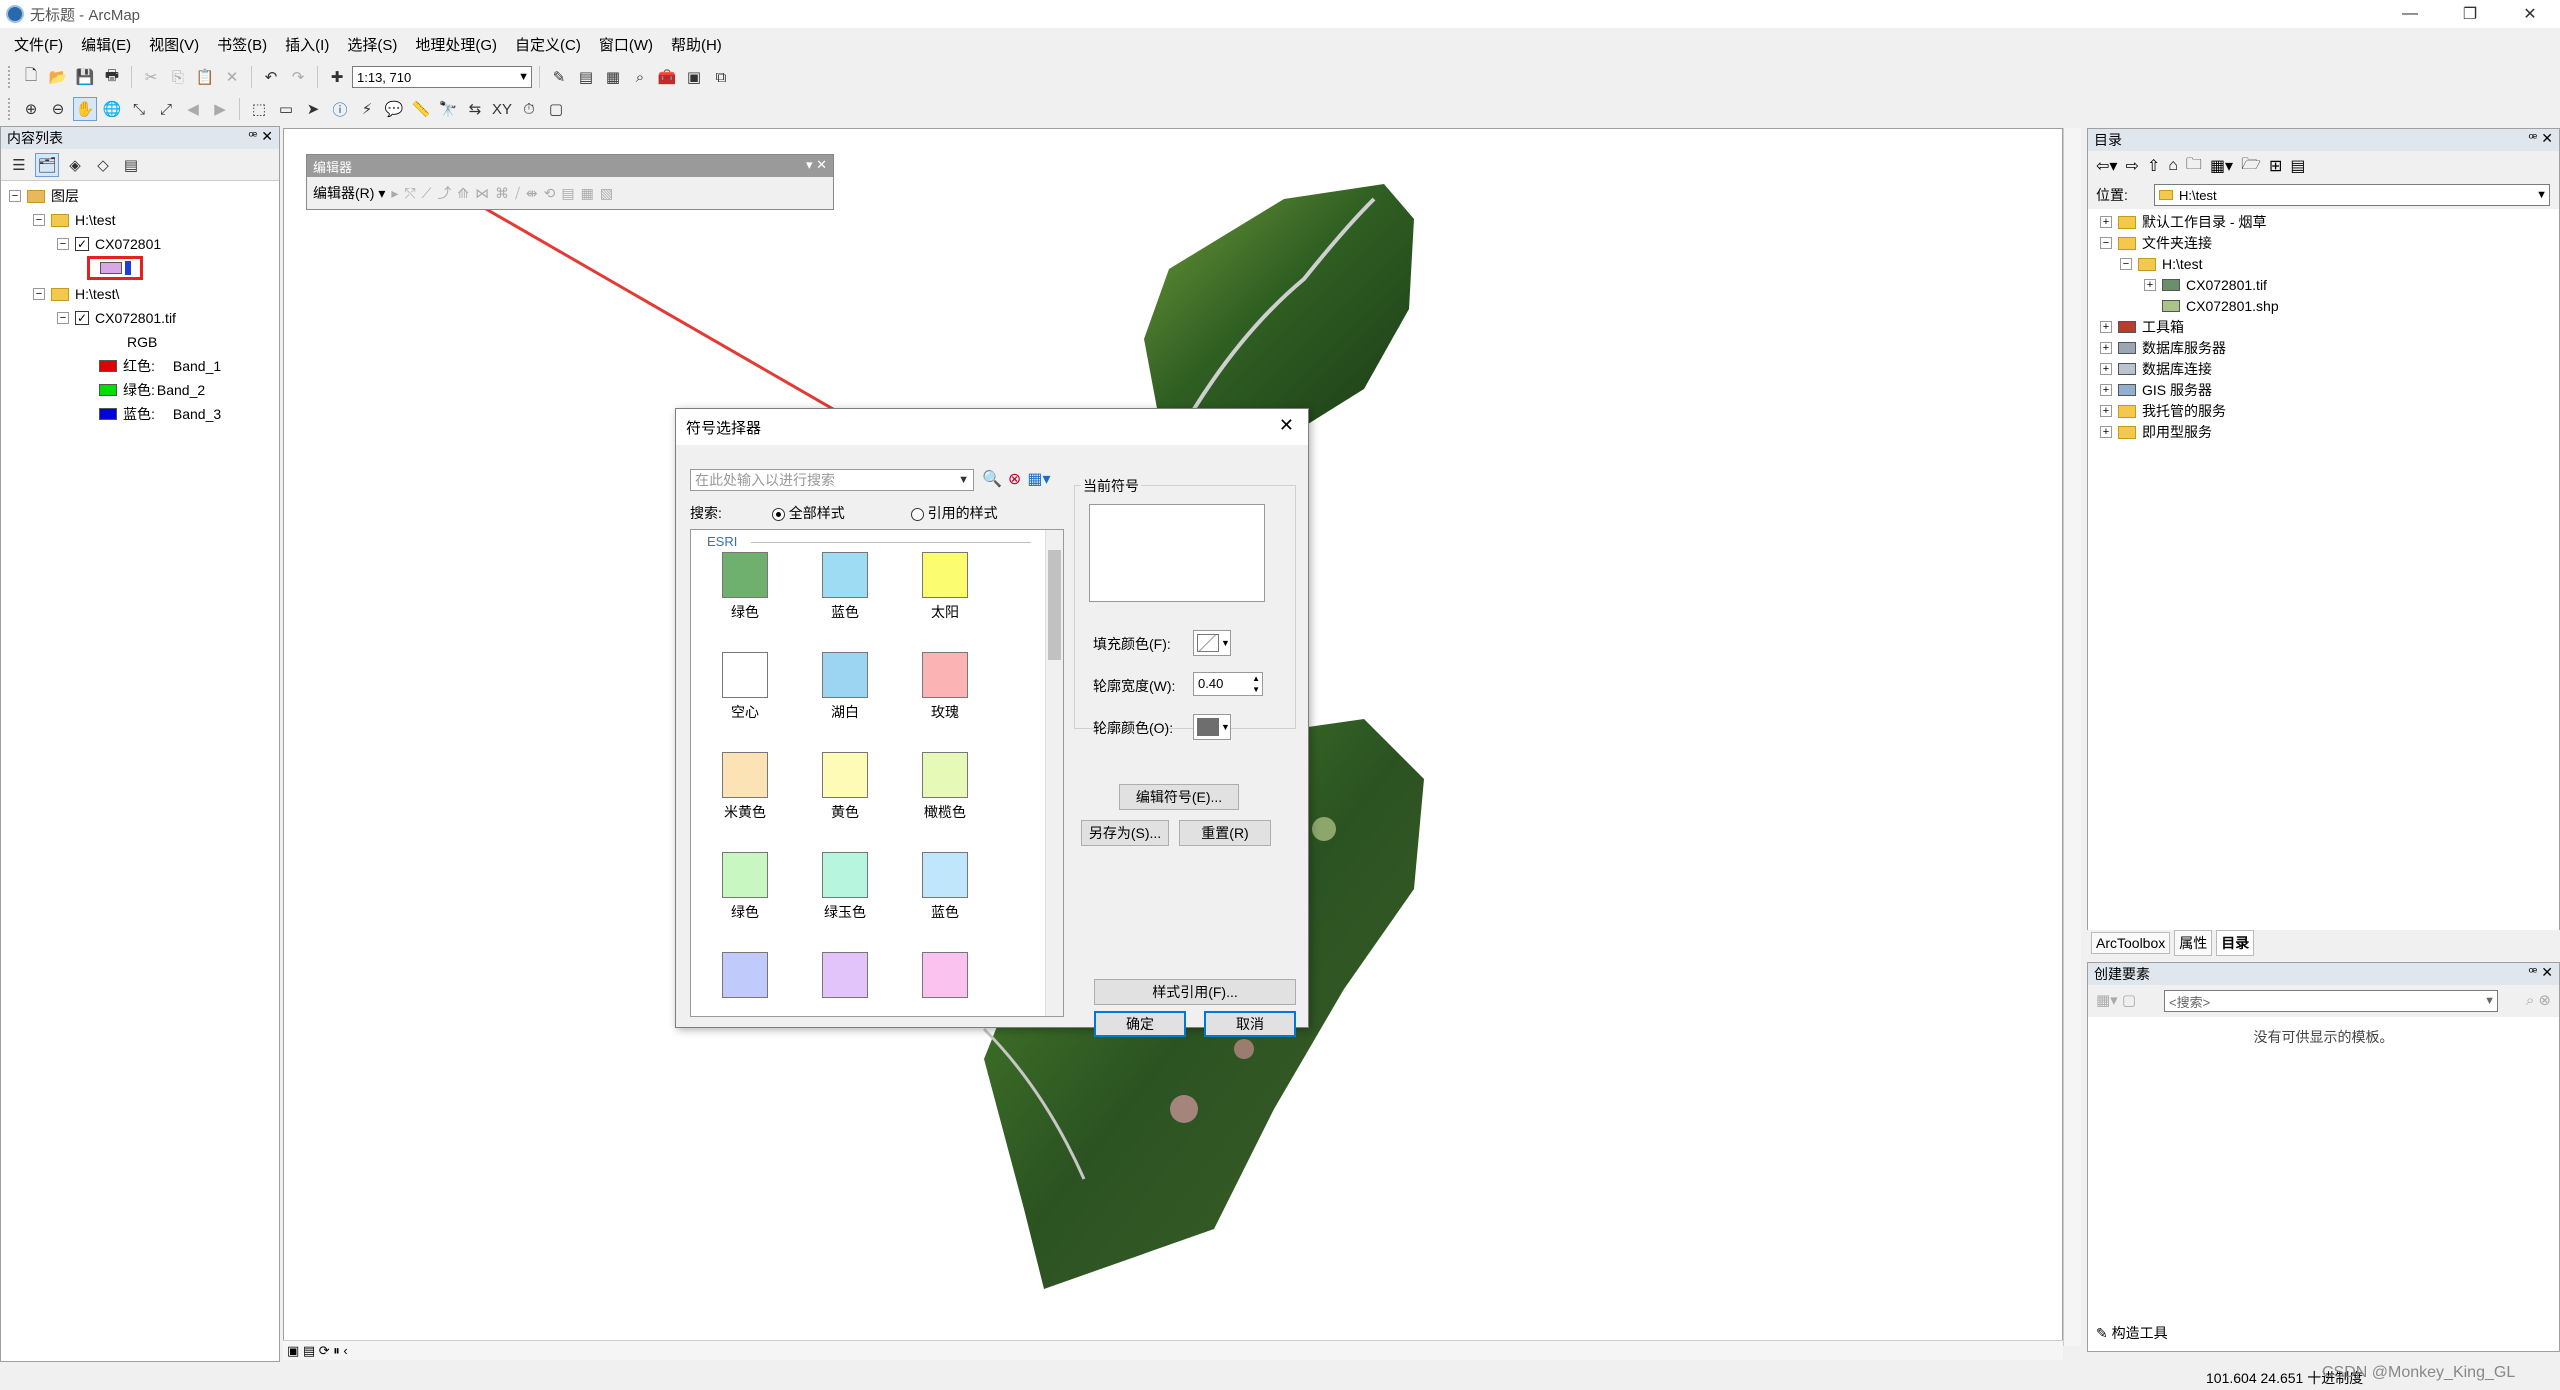 The width and height of the screenshot is (2560, 1390). Describe the element at coordinates (1038, 479) in the screenshot. I see `view-options-icon: ▦▾` at that location.